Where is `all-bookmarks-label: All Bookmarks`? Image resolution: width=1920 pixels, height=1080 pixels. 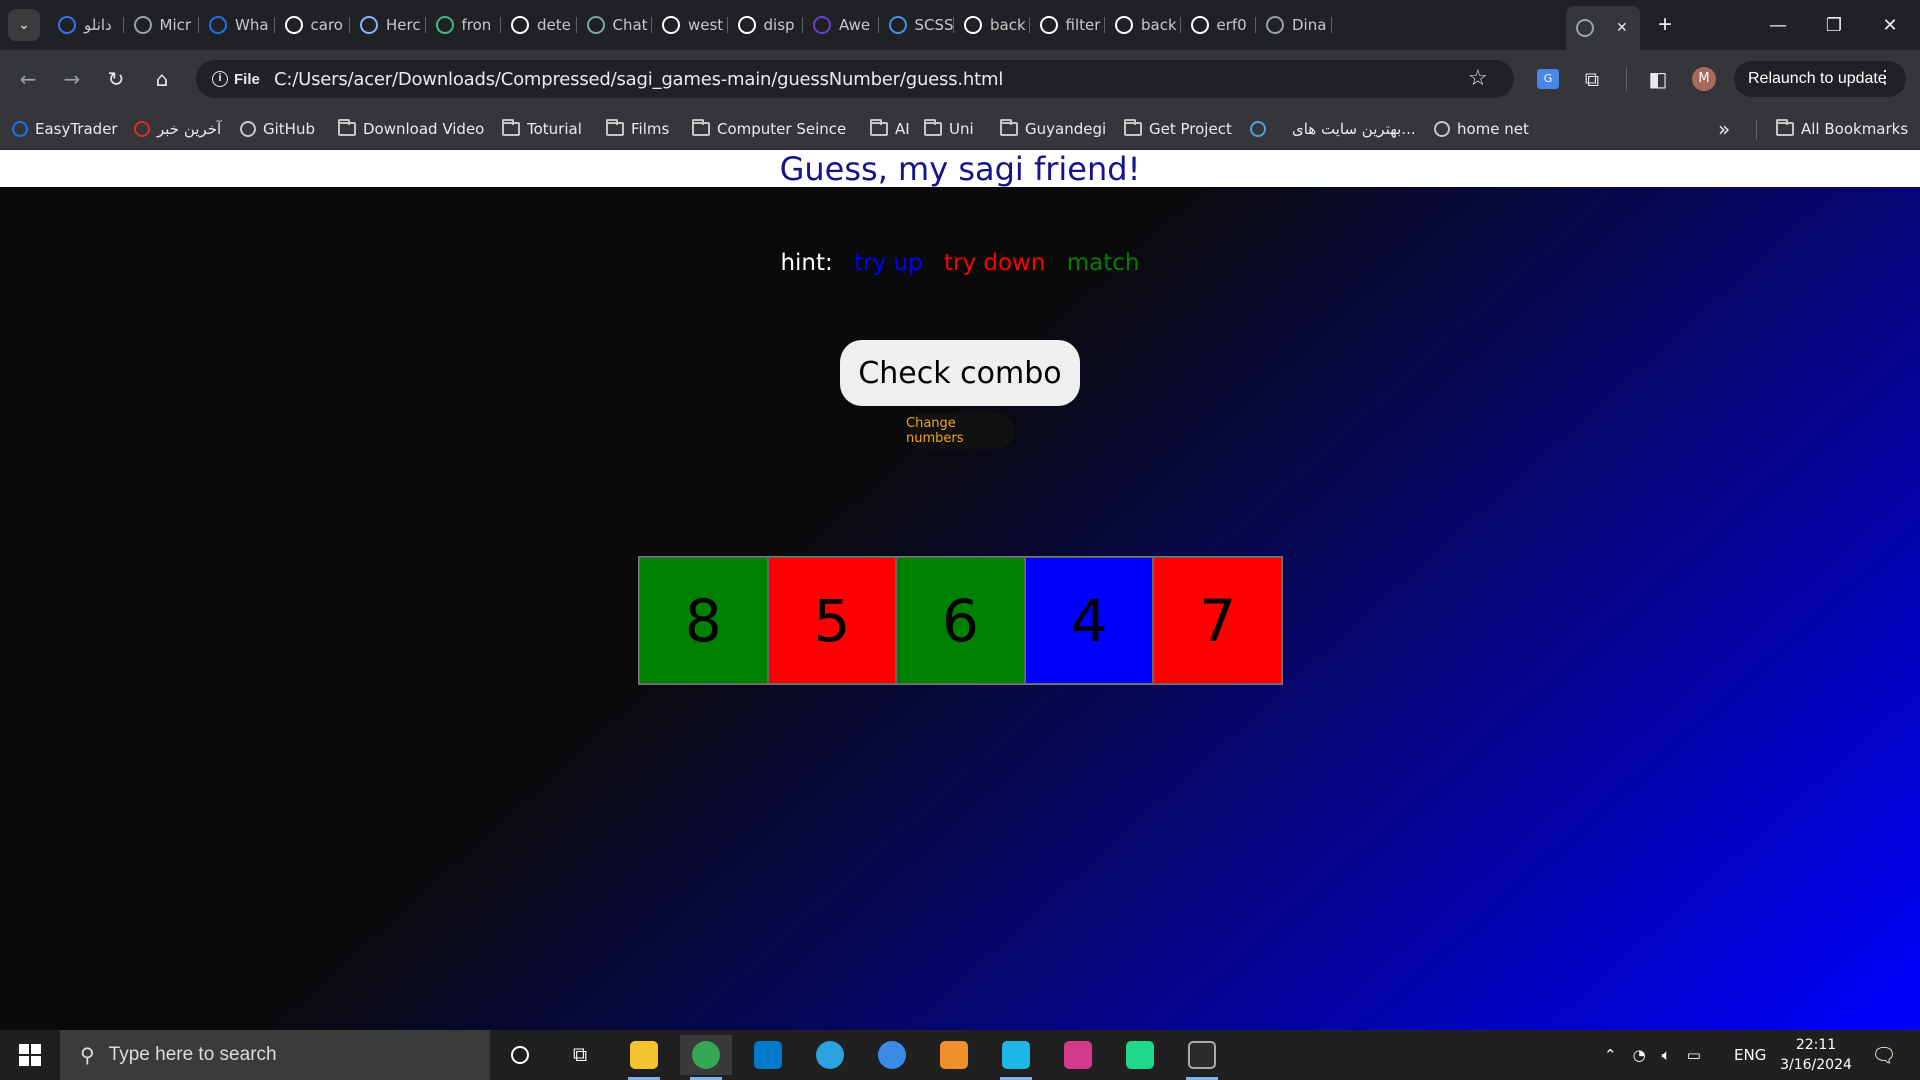 all-bookmarks-label: All Bookmarks is located at coordinates (1855, 129).